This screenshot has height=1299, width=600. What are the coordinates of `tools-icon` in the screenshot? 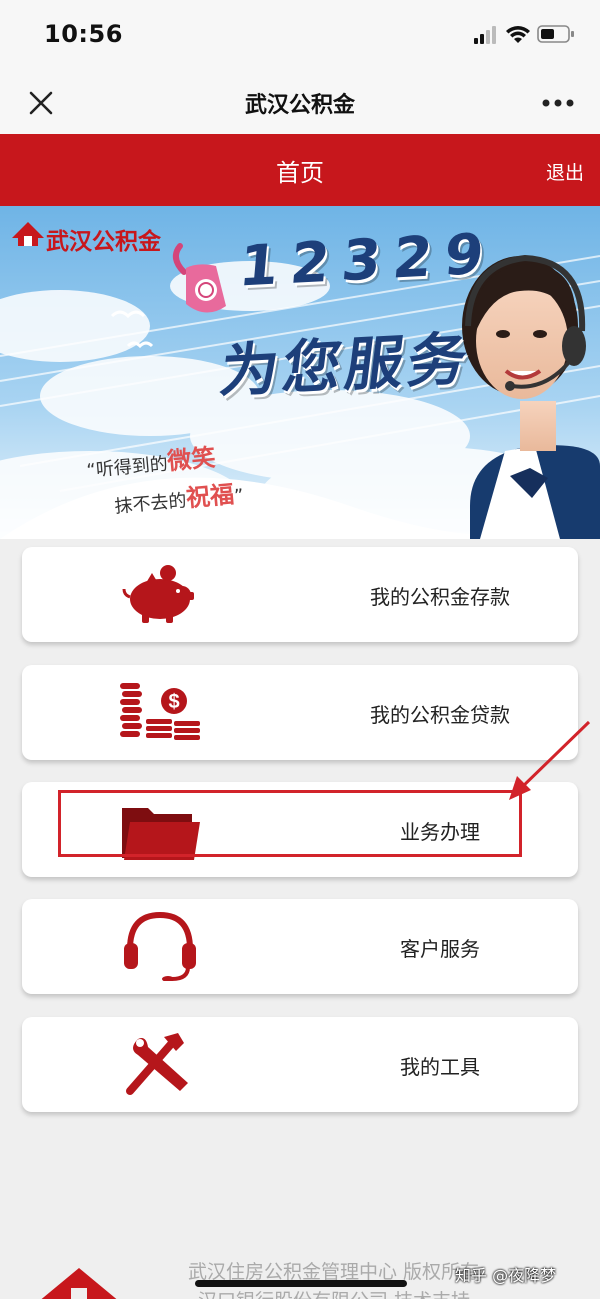 It's located at (157, 1064).